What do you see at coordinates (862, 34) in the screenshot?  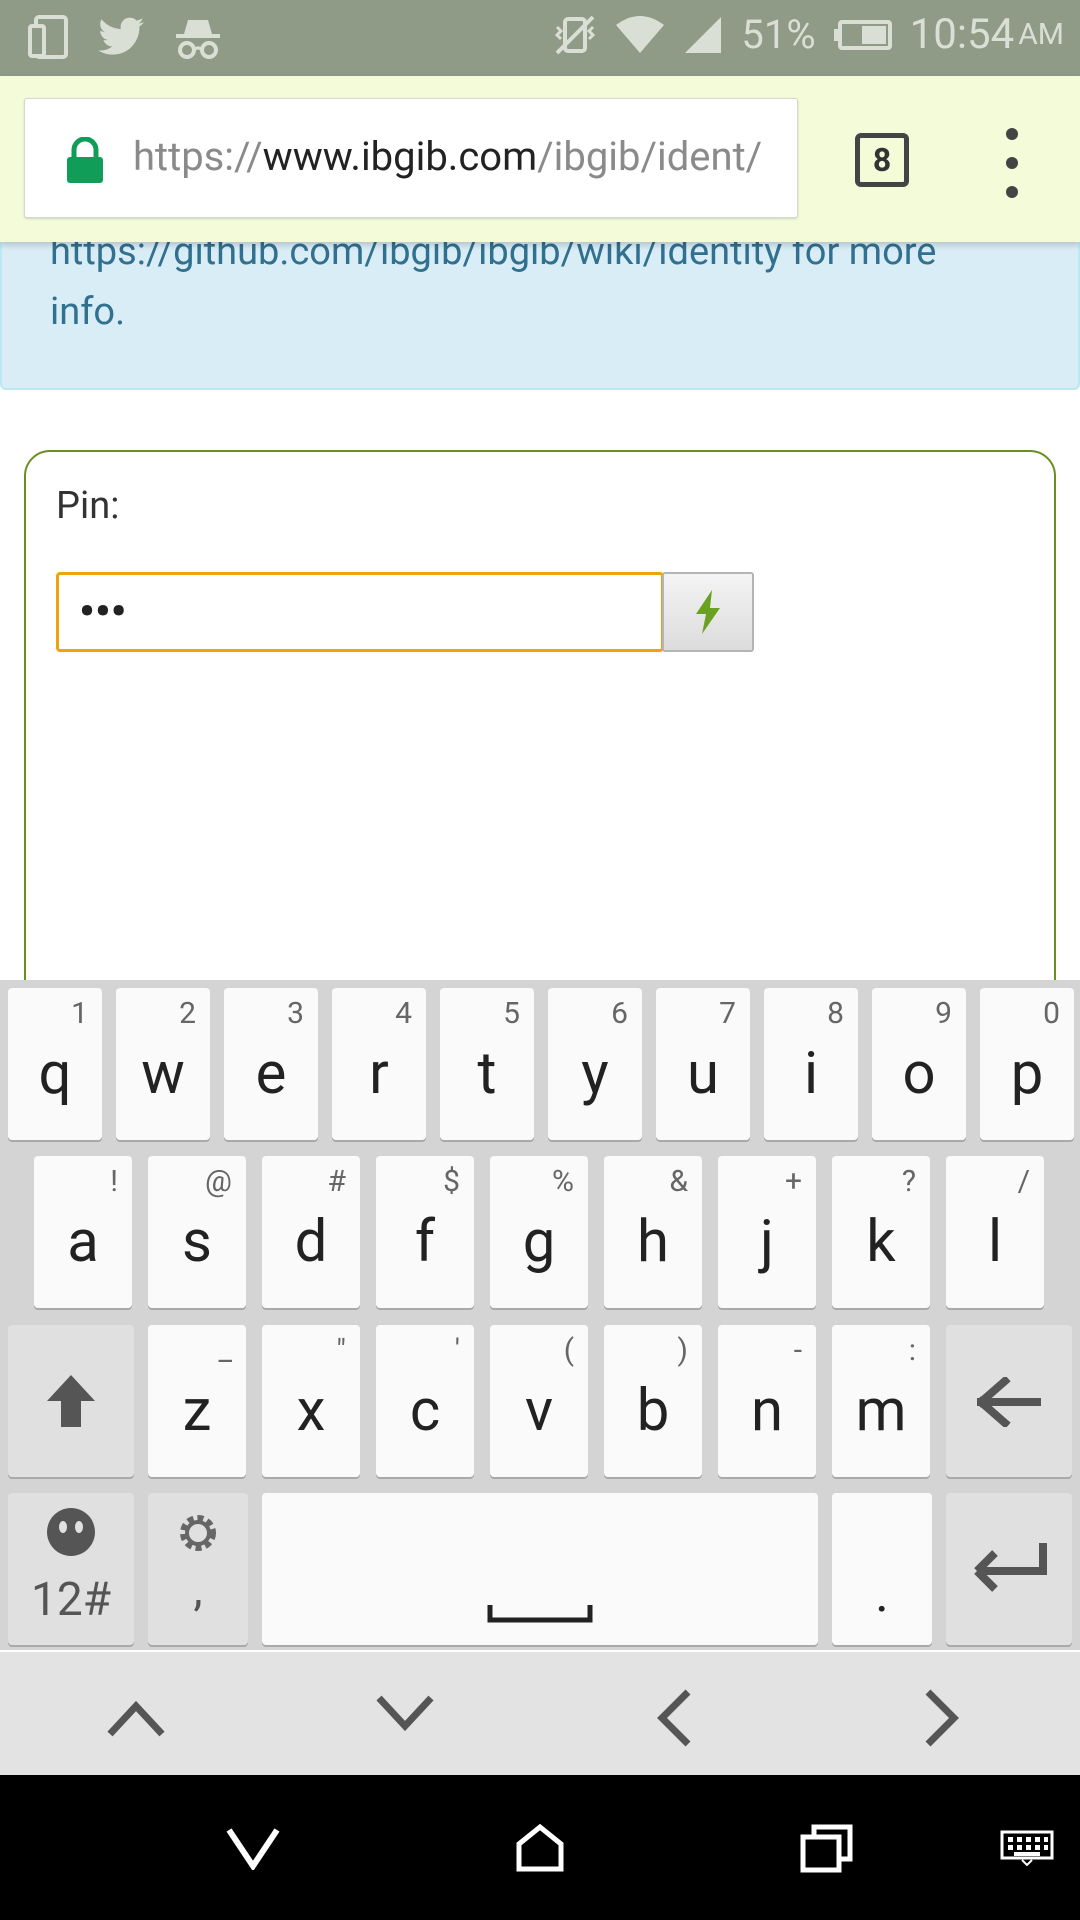 I see `battery-icon` at bounding box center [862, 34].